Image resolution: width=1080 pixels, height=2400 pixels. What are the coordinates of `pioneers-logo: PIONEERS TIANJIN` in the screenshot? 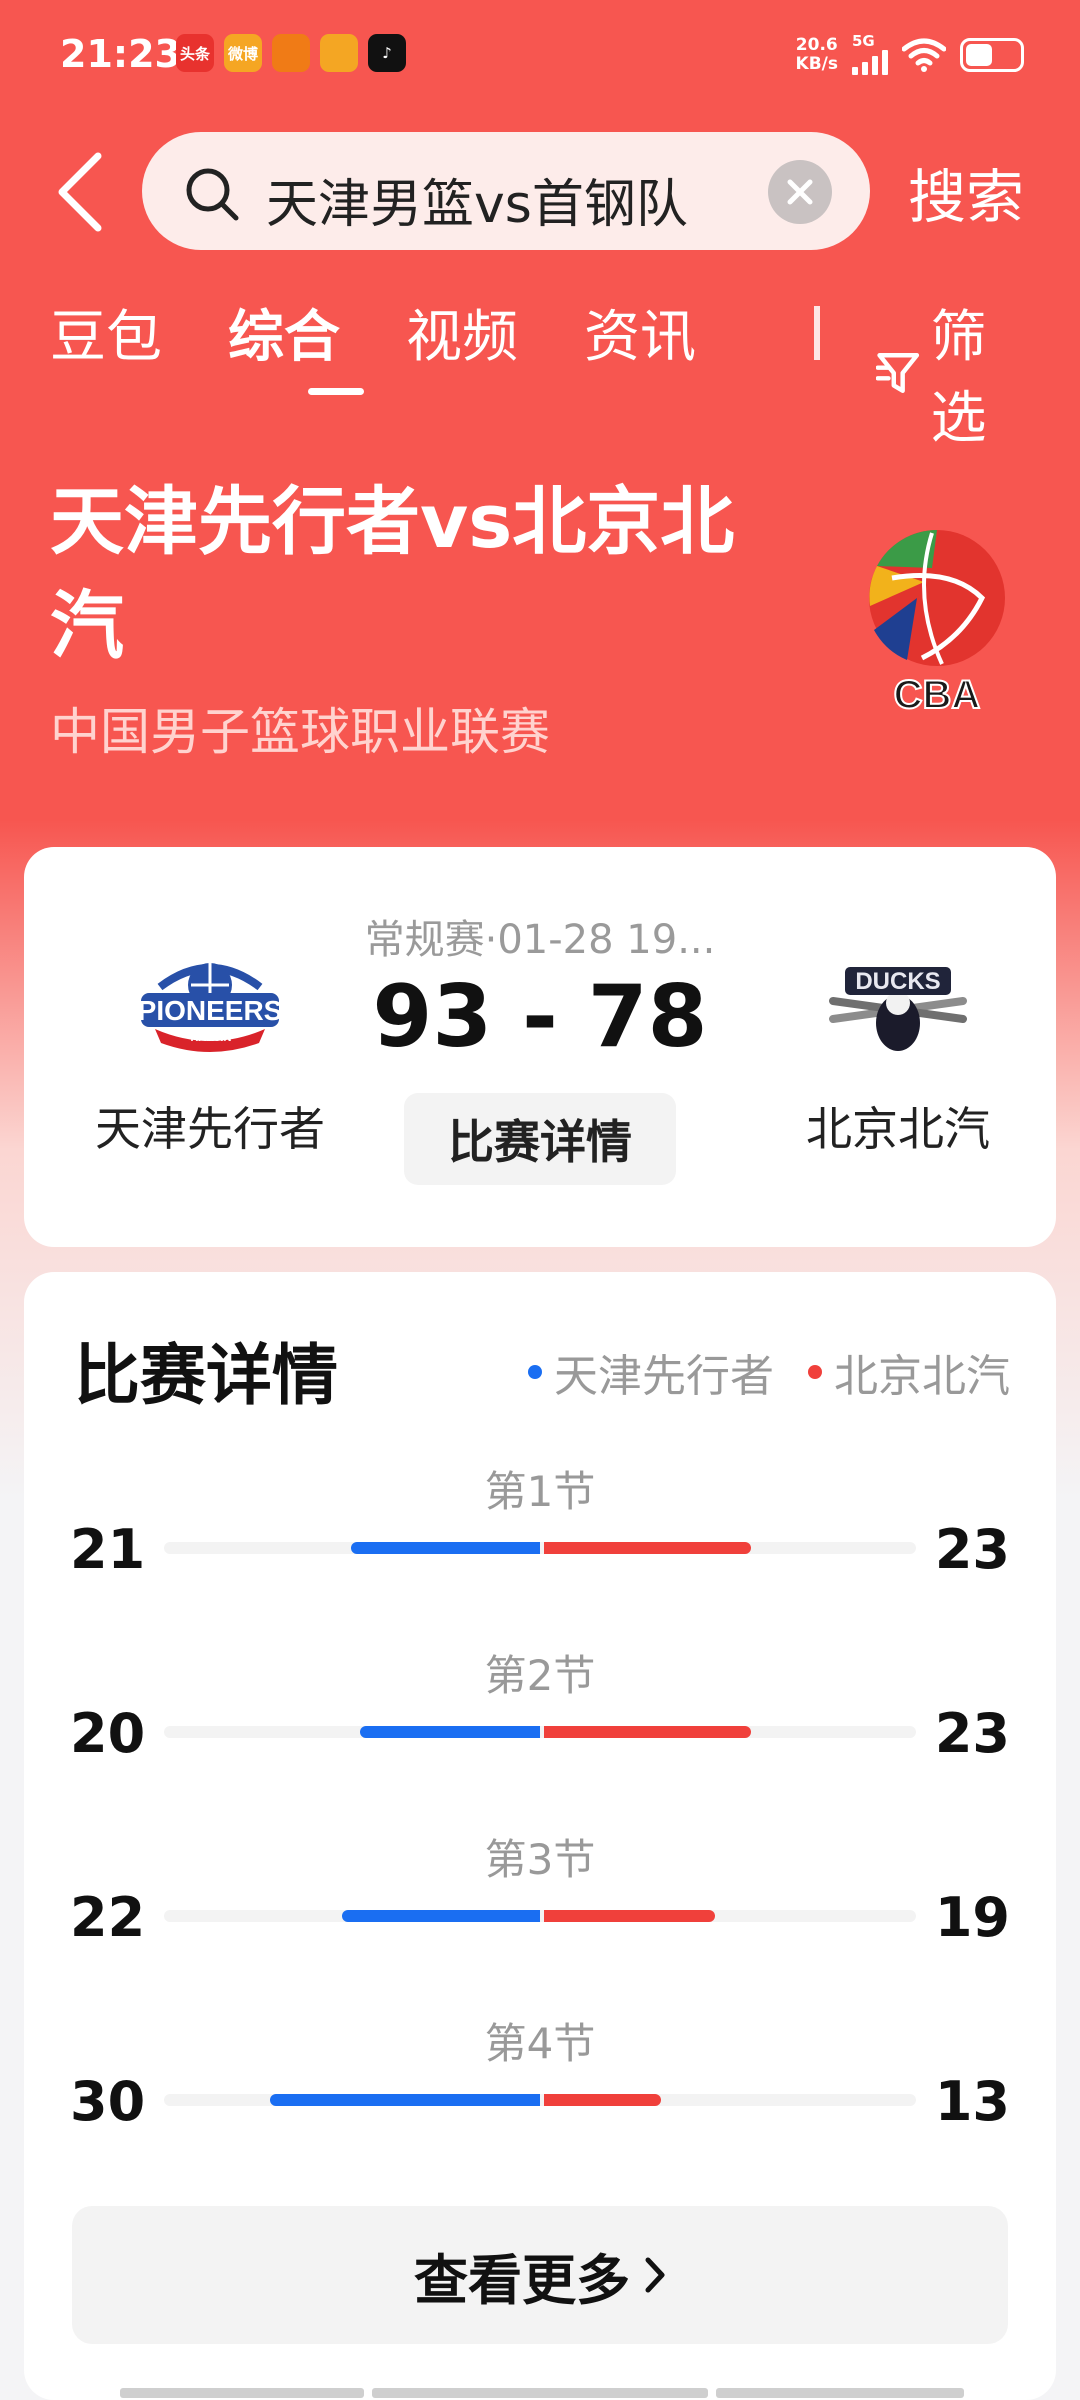 It's located at (210, 1007).